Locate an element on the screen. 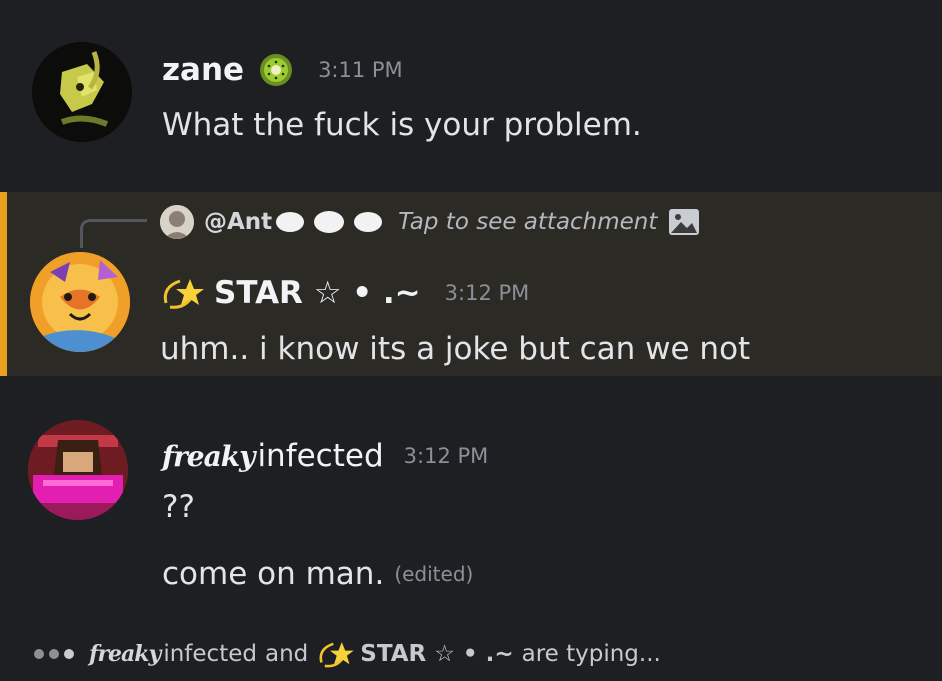 This screenshot has height=681, width=942. reply-preview: @Ant Tap to see attachment is located at coordinates (430, 222).